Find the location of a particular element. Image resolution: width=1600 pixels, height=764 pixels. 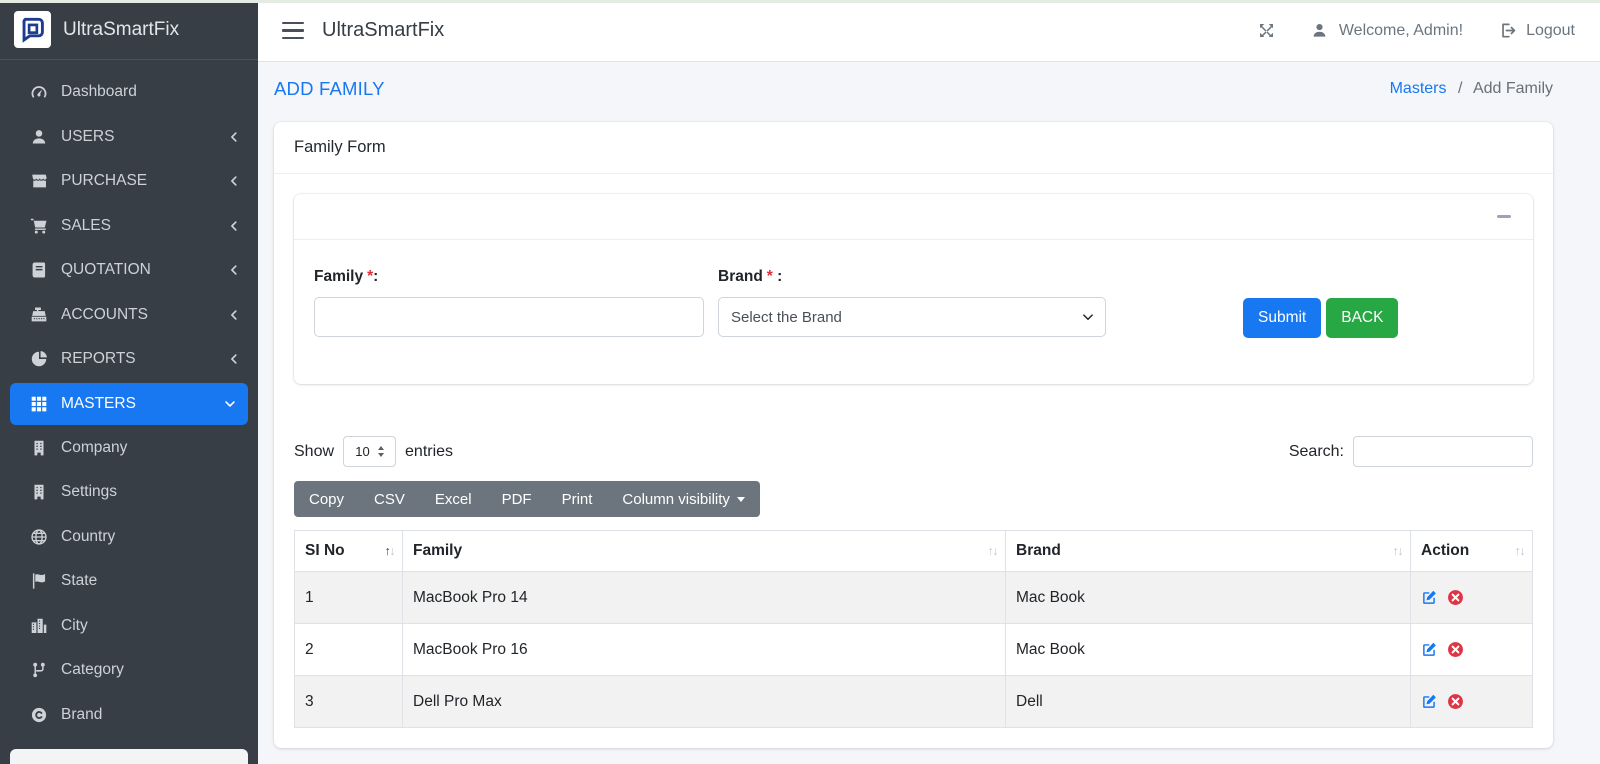

user-menu: Welcome, Admin! is located at coordinates (1387, 31).